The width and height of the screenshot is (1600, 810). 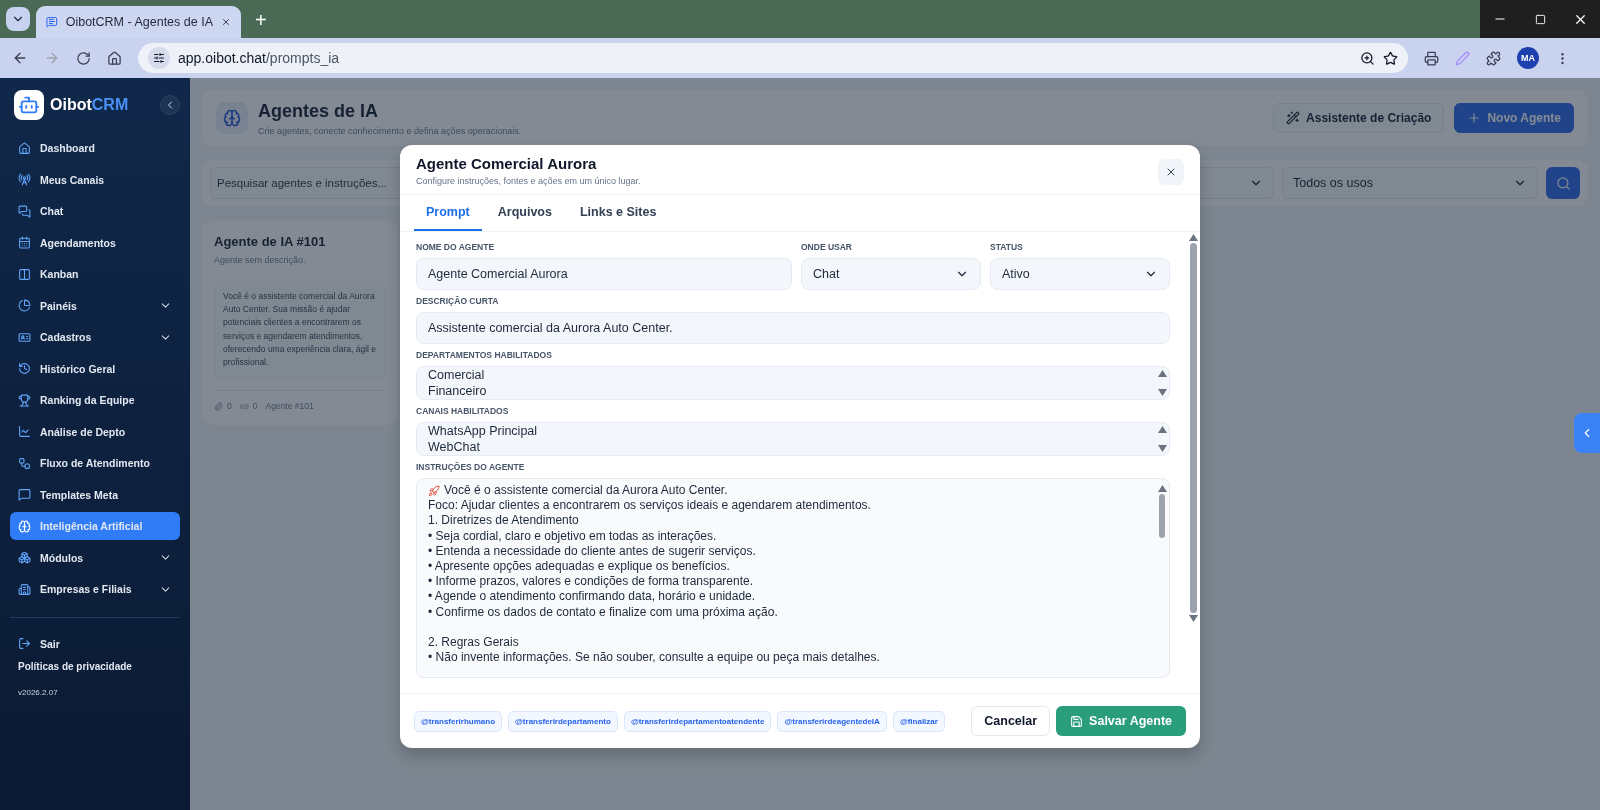 What do you see at coordinates (95, 589) in the screenshot?
I see `sidebar-item: Empresas e Filiais` at bounding box center [95, 589].